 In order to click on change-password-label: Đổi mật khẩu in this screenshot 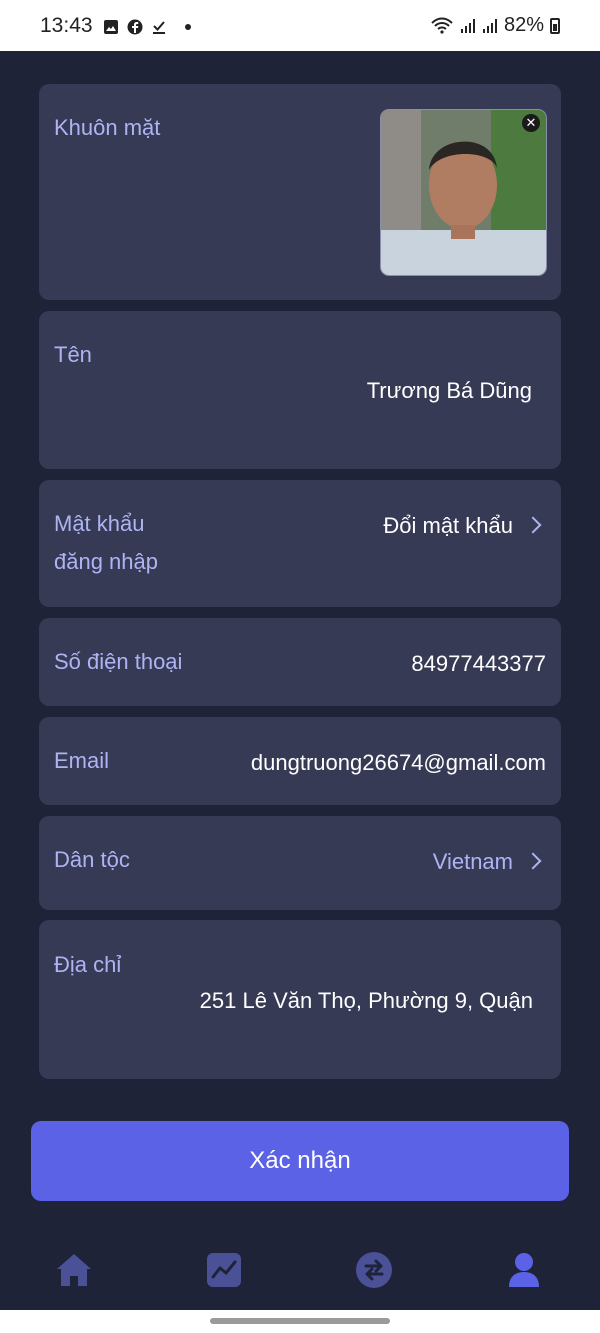, I will do `click(448, 525)`.